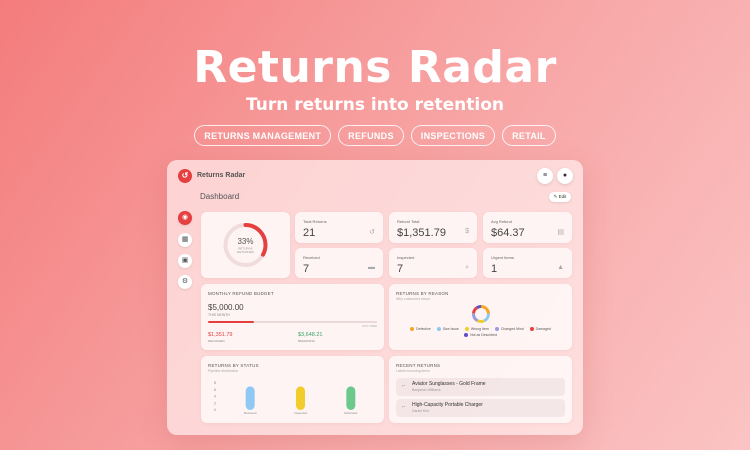  What do you see at coordinates (339, 227) in the screenshot?
I see `stat-card-total-returns: Total Returns 21 ↺` at bounding box center [339, 227].